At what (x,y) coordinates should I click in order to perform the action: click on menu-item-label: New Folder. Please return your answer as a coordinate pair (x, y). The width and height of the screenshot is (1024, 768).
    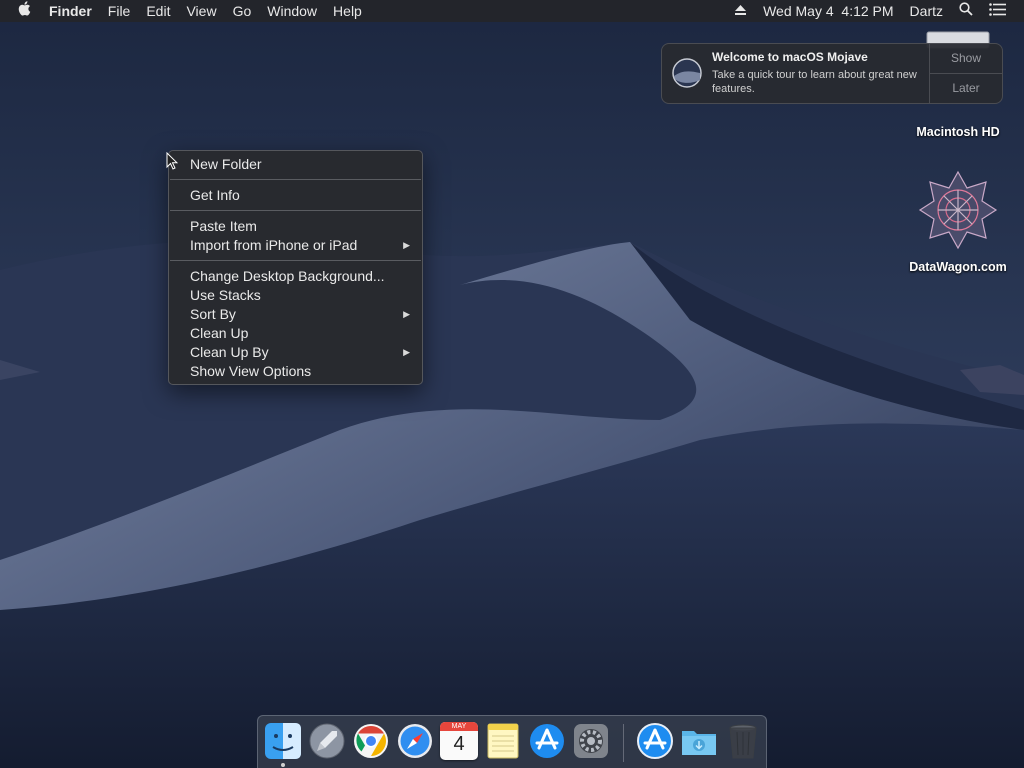
    Looking at the image, I should click on (226, 164).